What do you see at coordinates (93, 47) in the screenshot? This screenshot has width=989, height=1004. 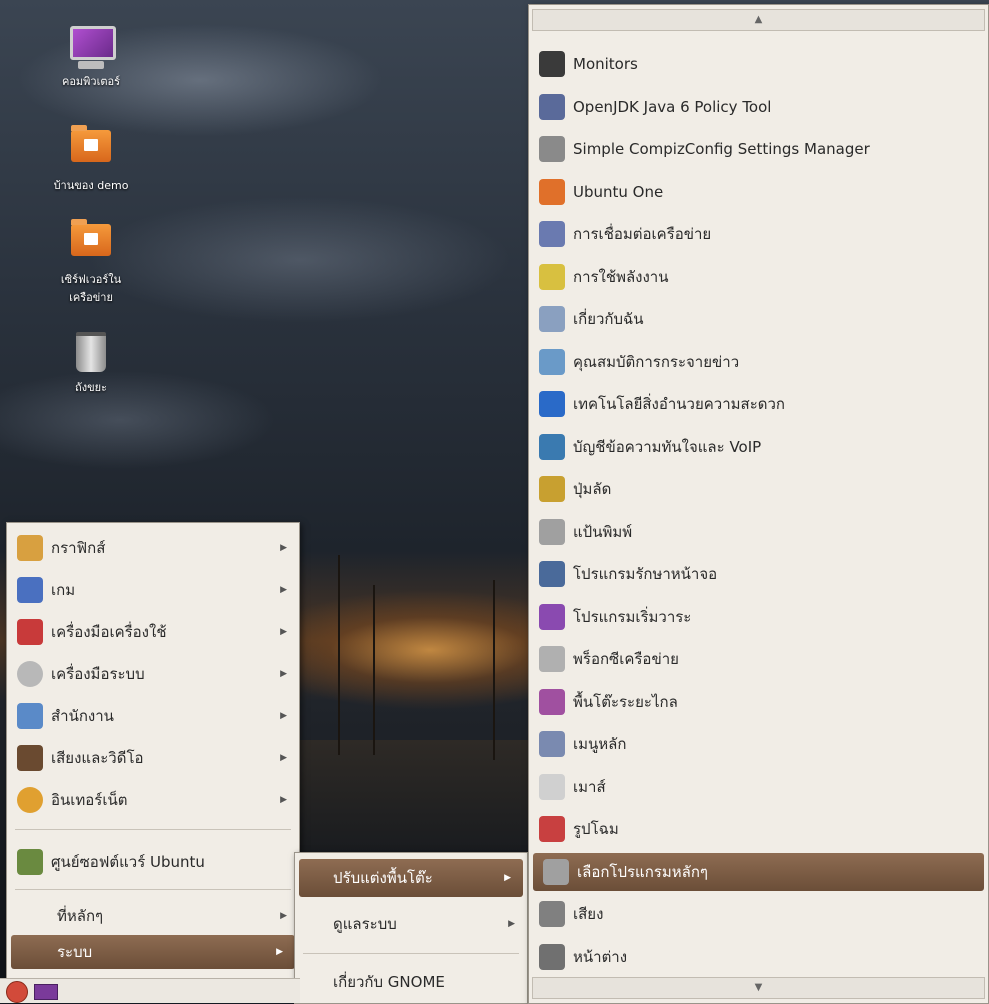 I see `computer-icon` at bounding box center [93, 47].